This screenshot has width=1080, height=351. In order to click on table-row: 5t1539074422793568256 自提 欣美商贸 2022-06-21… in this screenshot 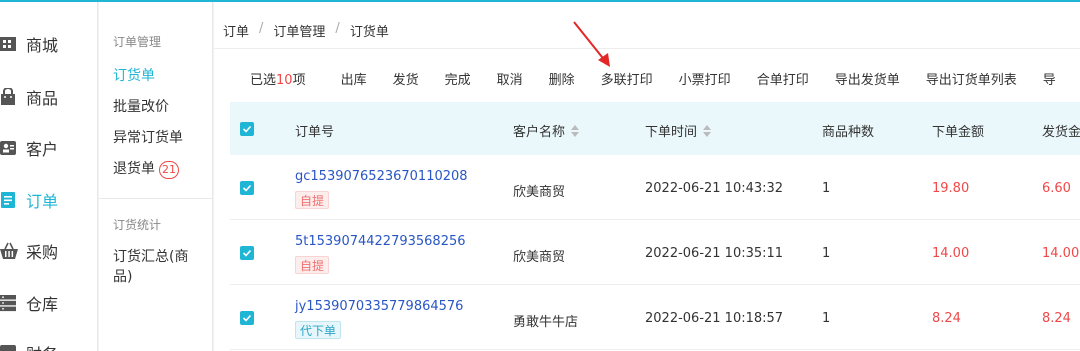, I will do `click(655, 252)`.